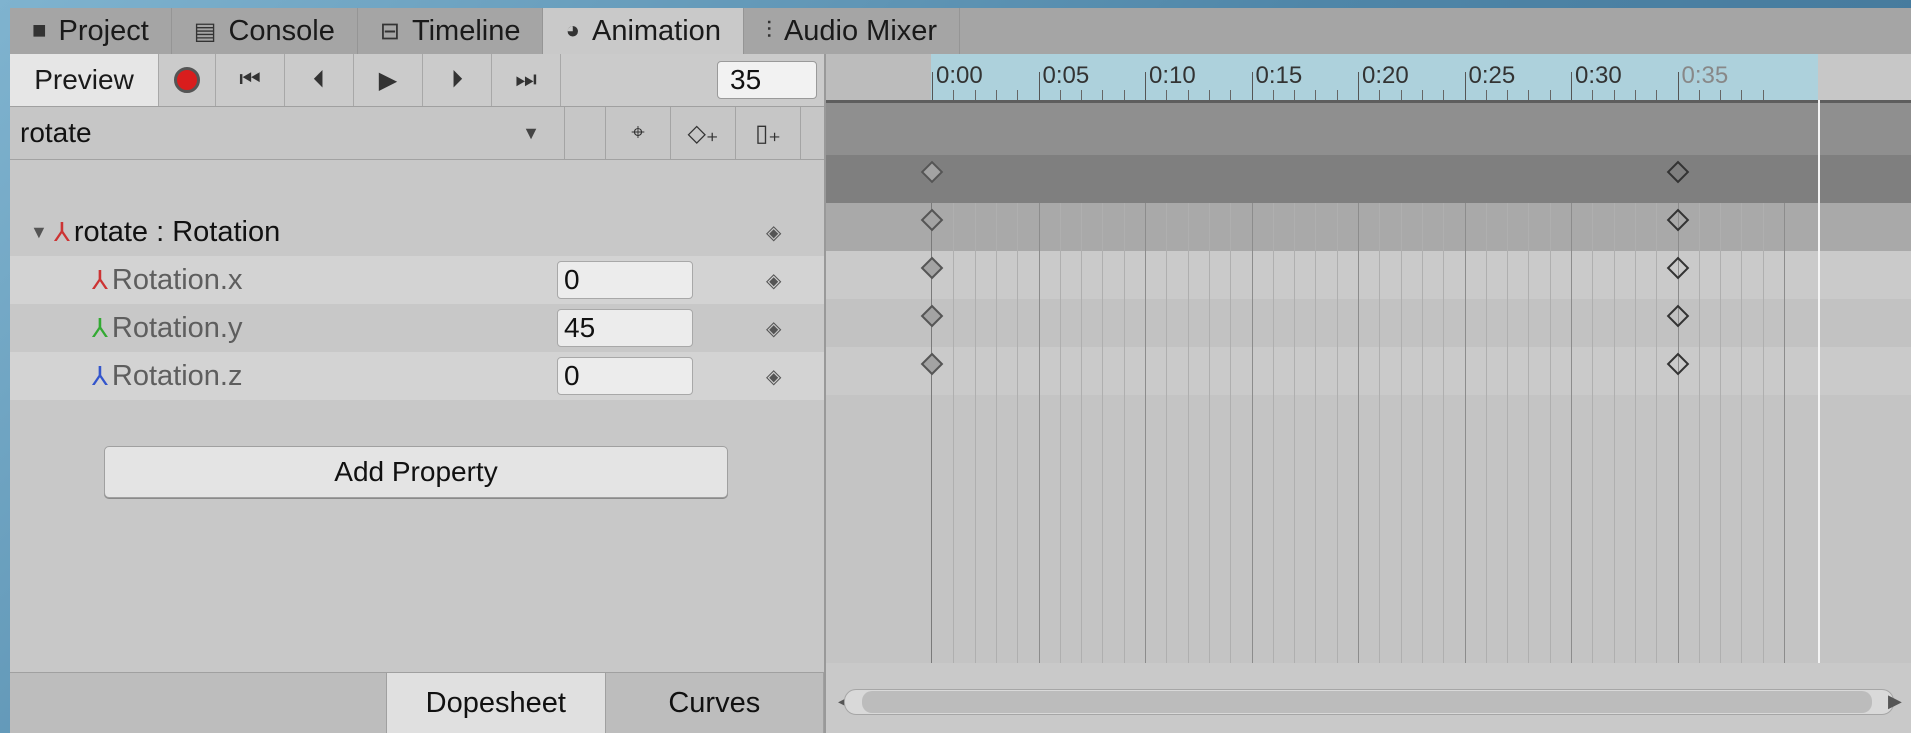 The height and width of the screenshot is (733, 1911). I want to click on last-keyframe-button: ⏭, so click(526, 80).